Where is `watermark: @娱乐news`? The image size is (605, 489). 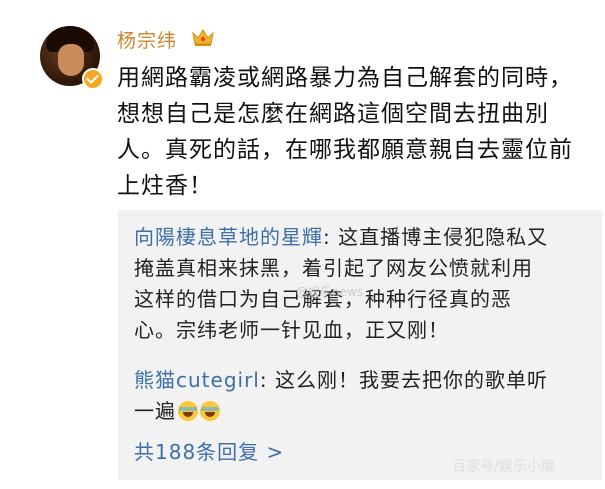 watermark: @娱乐news is located at coordinates (330, 292).